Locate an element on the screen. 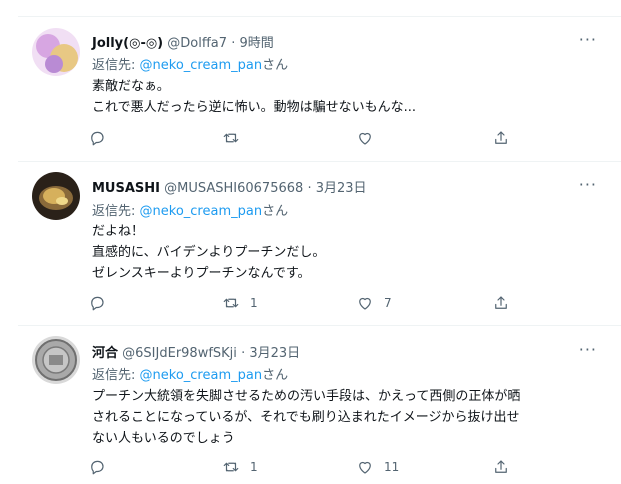 This screenshot has height=484, width=621. tweet-header: Jolly(◎-◎) @Dolffa7 · 9時間 is located at coordinates (183, 41).